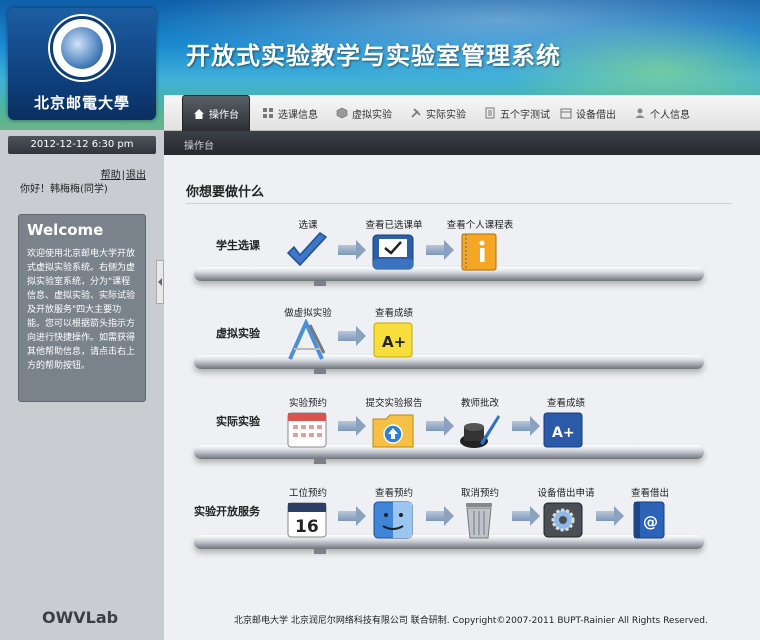  I want to click on address-book-icon: @, so click(649, 520).